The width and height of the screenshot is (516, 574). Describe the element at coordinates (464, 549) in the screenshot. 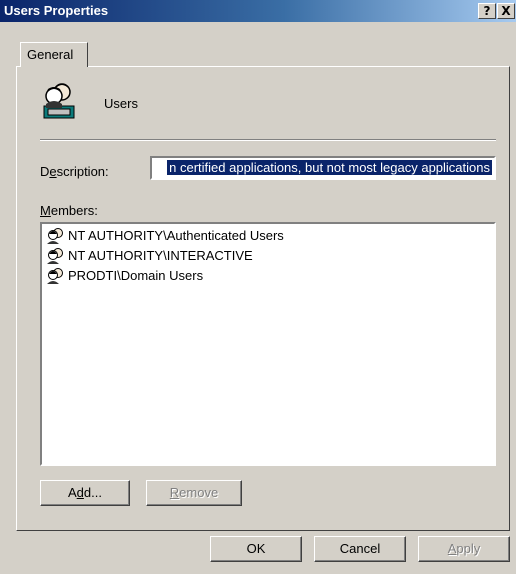

I see `apply-button: Apply` at that location.